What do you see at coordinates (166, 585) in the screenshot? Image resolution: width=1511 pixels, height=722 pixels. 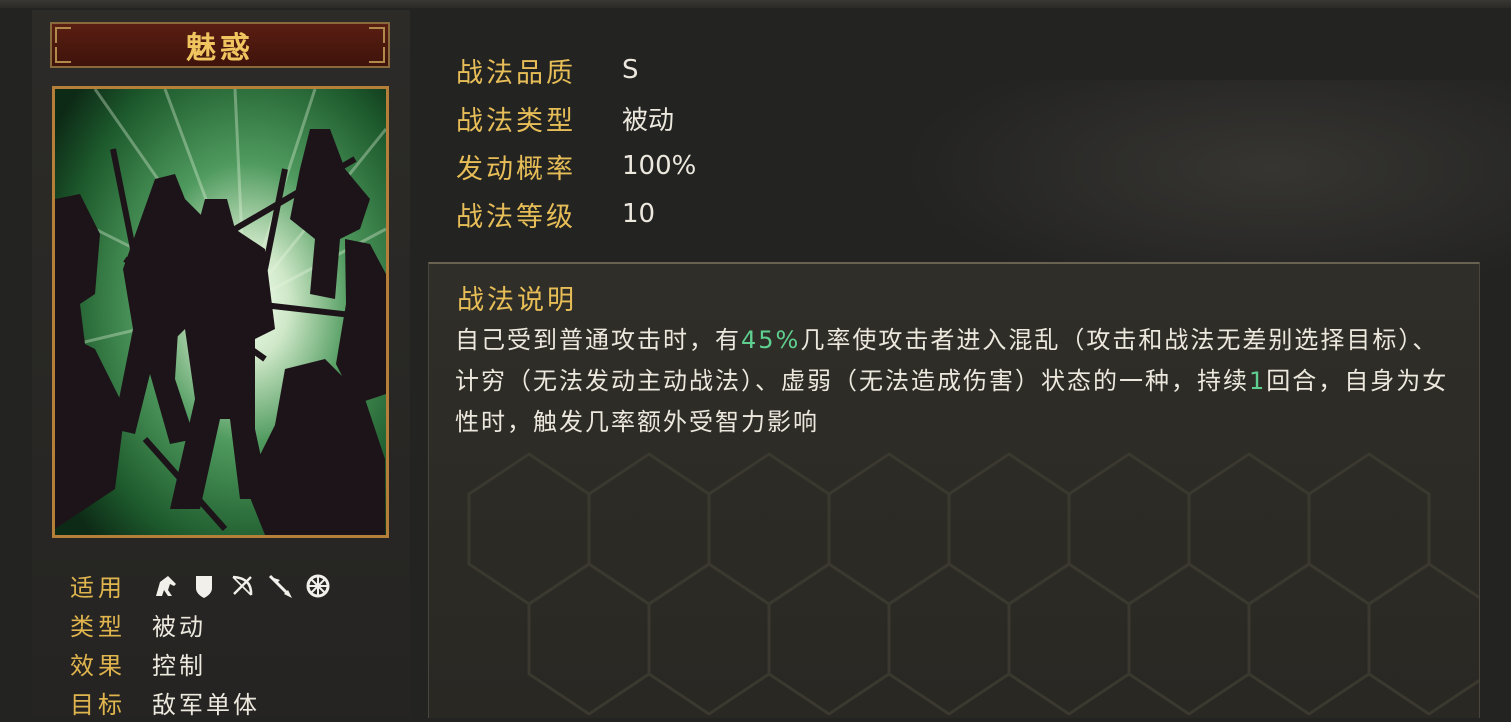 I see `cavalry-icon` at bounding box center [166, 585].